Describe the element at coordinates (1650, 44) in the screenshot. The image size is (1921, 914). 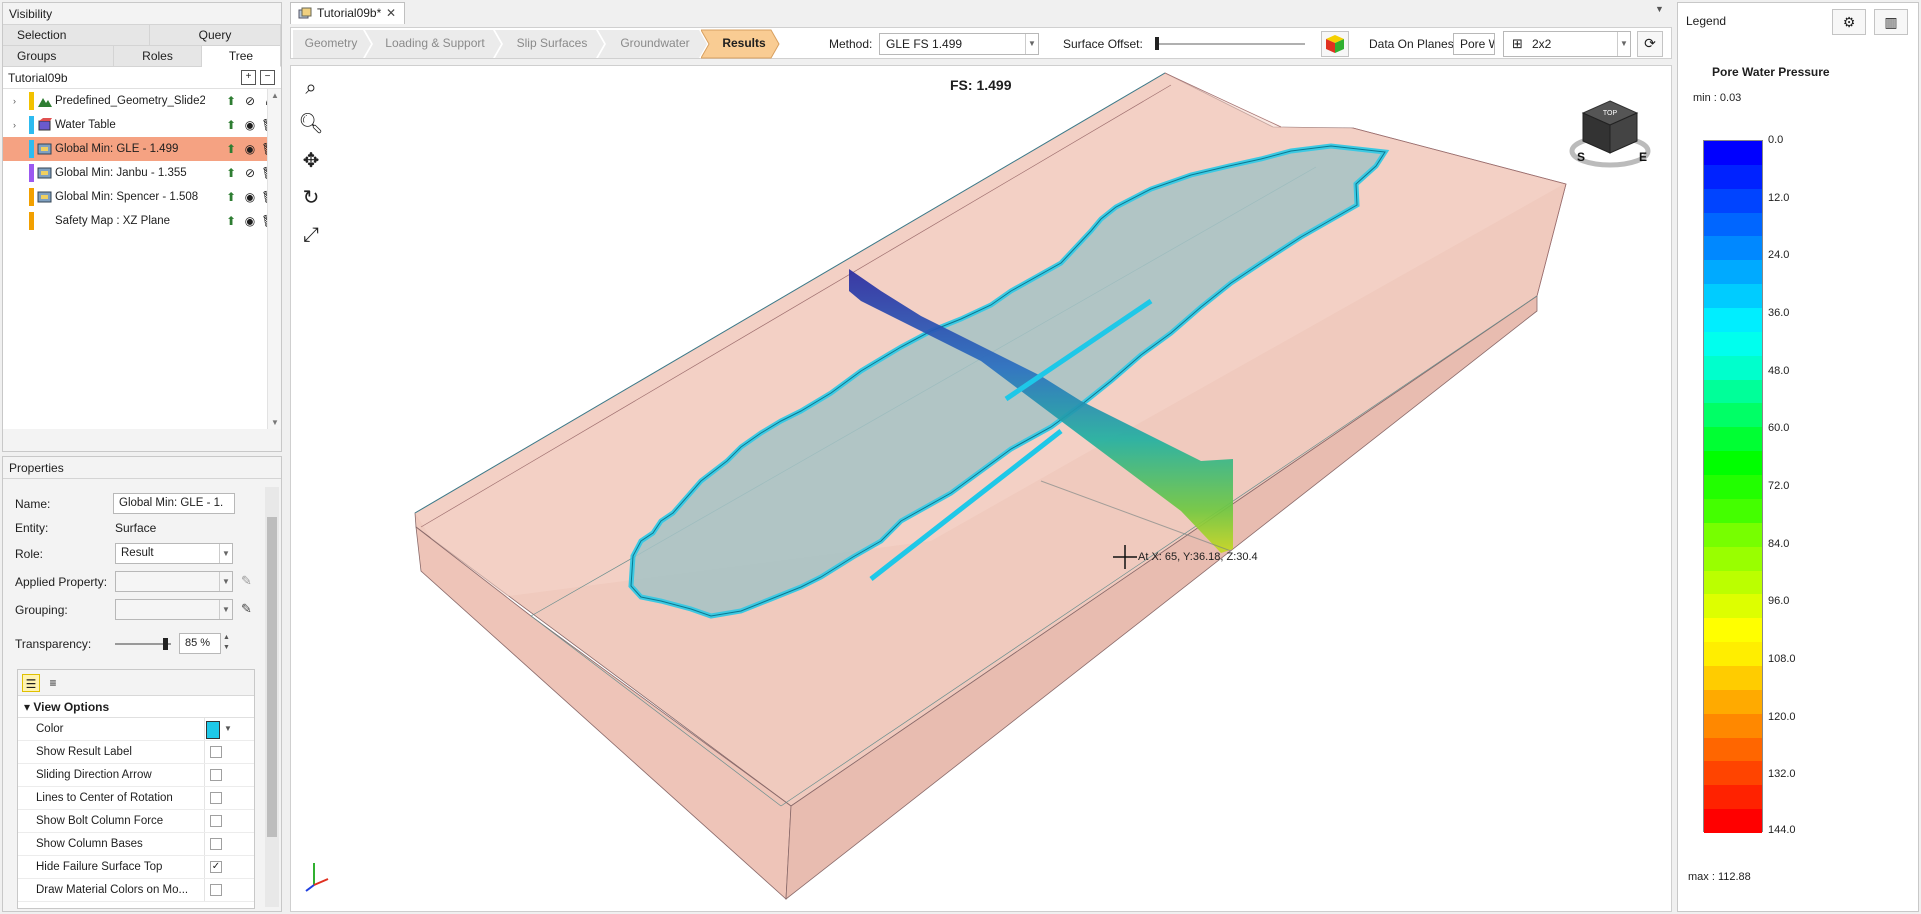
I see `refresh-icon: ⟳` at that location.